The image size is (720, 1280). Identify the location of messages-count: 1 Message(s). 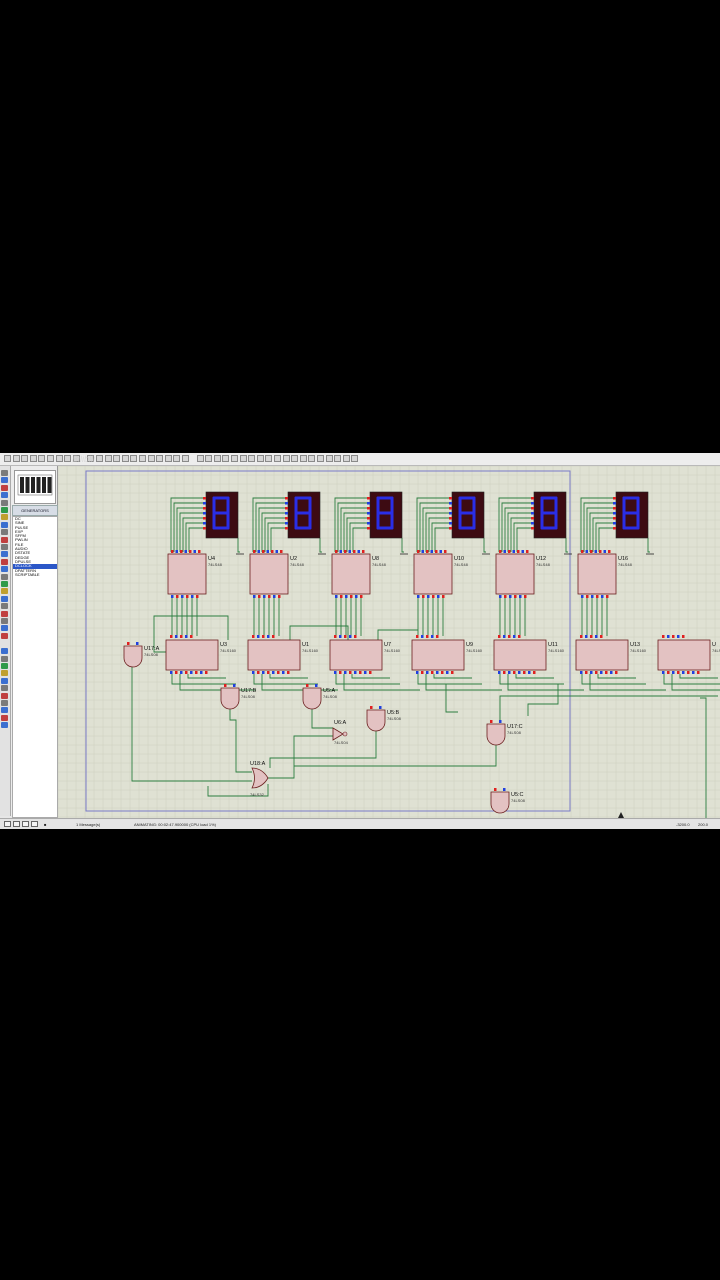
(88, 824).